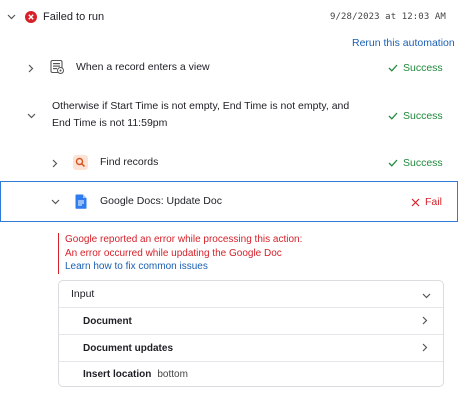 This screenshot has width=462, height=397. I want to click on gdocs-collapse-chevron-icon, so click(55, 202).